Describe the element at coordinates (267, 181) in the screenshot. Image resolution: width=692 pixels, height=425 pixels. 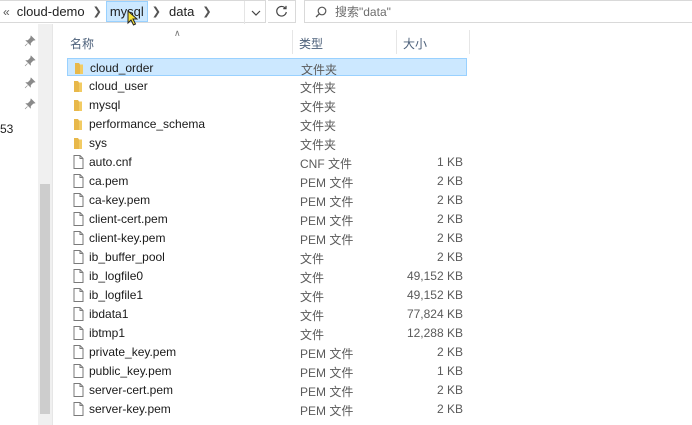
I see `file-row: ca.pem PEM 文件 2 KB` at that location.